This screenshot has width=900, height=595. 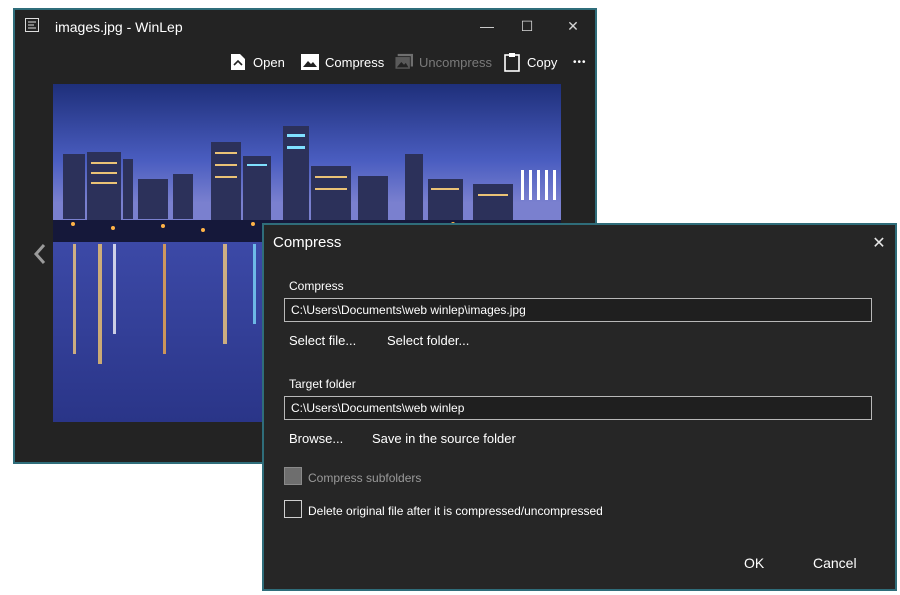 I want to click on maximize-icon: ☐, so click(x=527, y=25).